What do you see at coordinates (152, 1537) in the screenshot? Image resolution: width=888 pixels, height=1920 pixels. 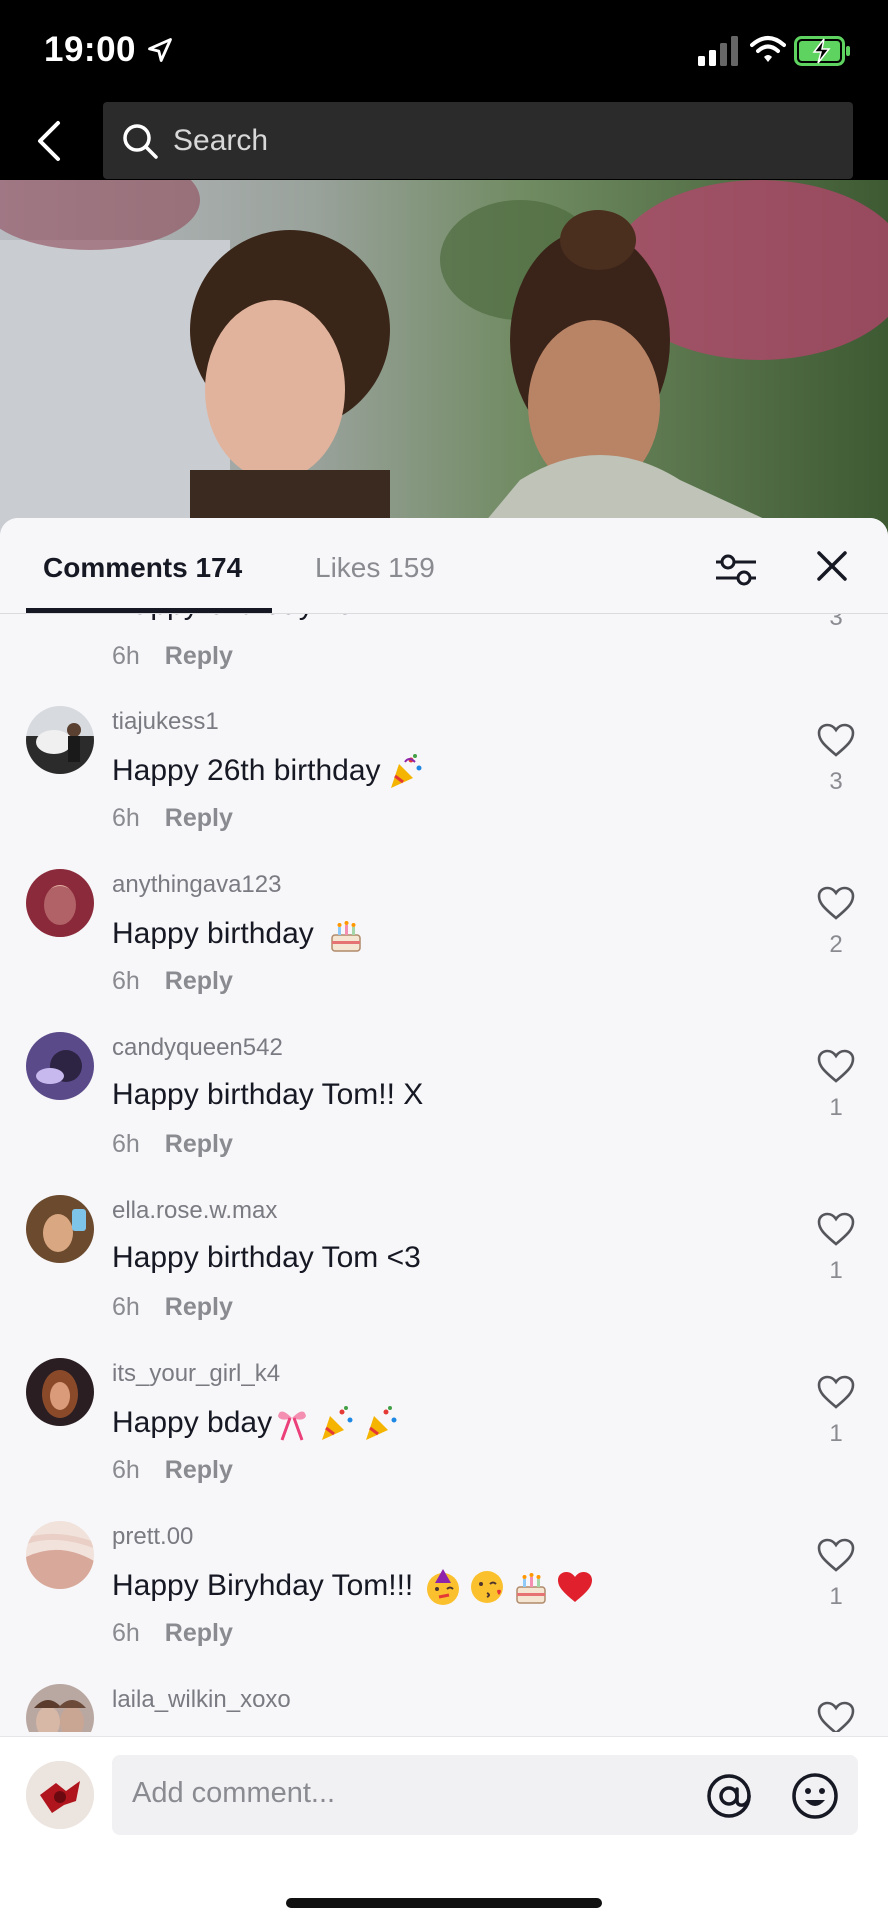 I see `comment-username: prett.00` at bounding box center [152, 1537].